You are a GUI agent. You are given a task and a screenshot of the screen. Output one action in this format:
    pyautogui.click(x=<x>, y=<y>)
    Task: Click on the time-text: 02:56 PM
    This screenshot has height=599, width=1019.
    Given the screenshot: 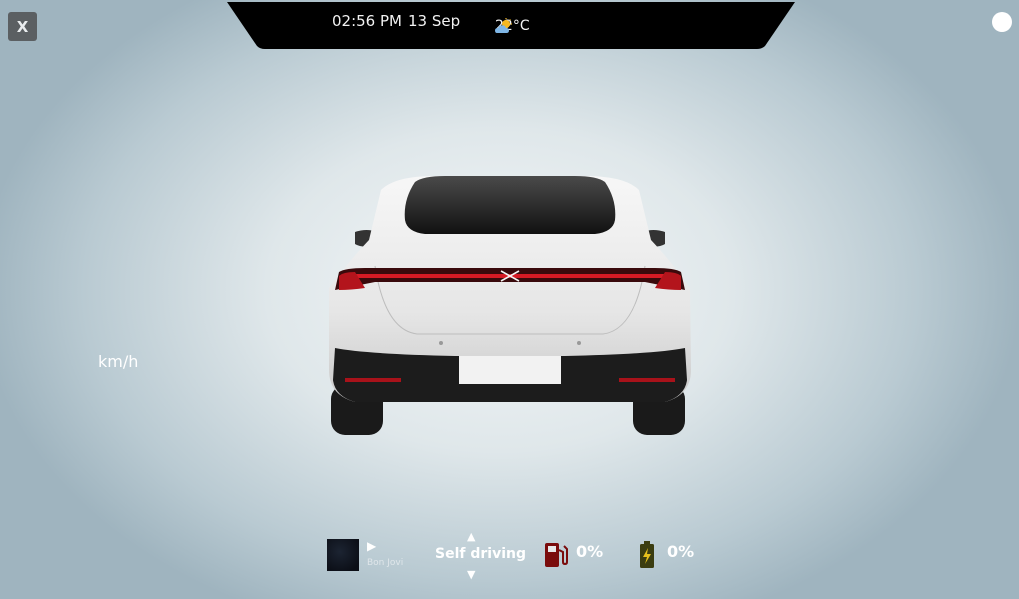 What is the action you would take?
    pyautogui.click(x=367, y=21)
    